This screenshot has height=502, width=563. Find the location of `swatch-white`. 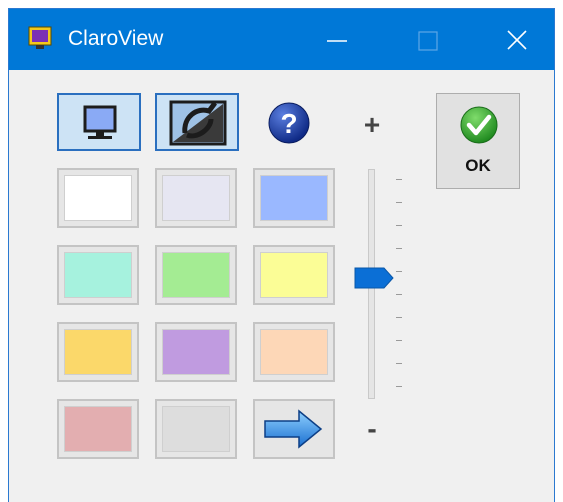

swatch-white is located at coordinates (98, 198).